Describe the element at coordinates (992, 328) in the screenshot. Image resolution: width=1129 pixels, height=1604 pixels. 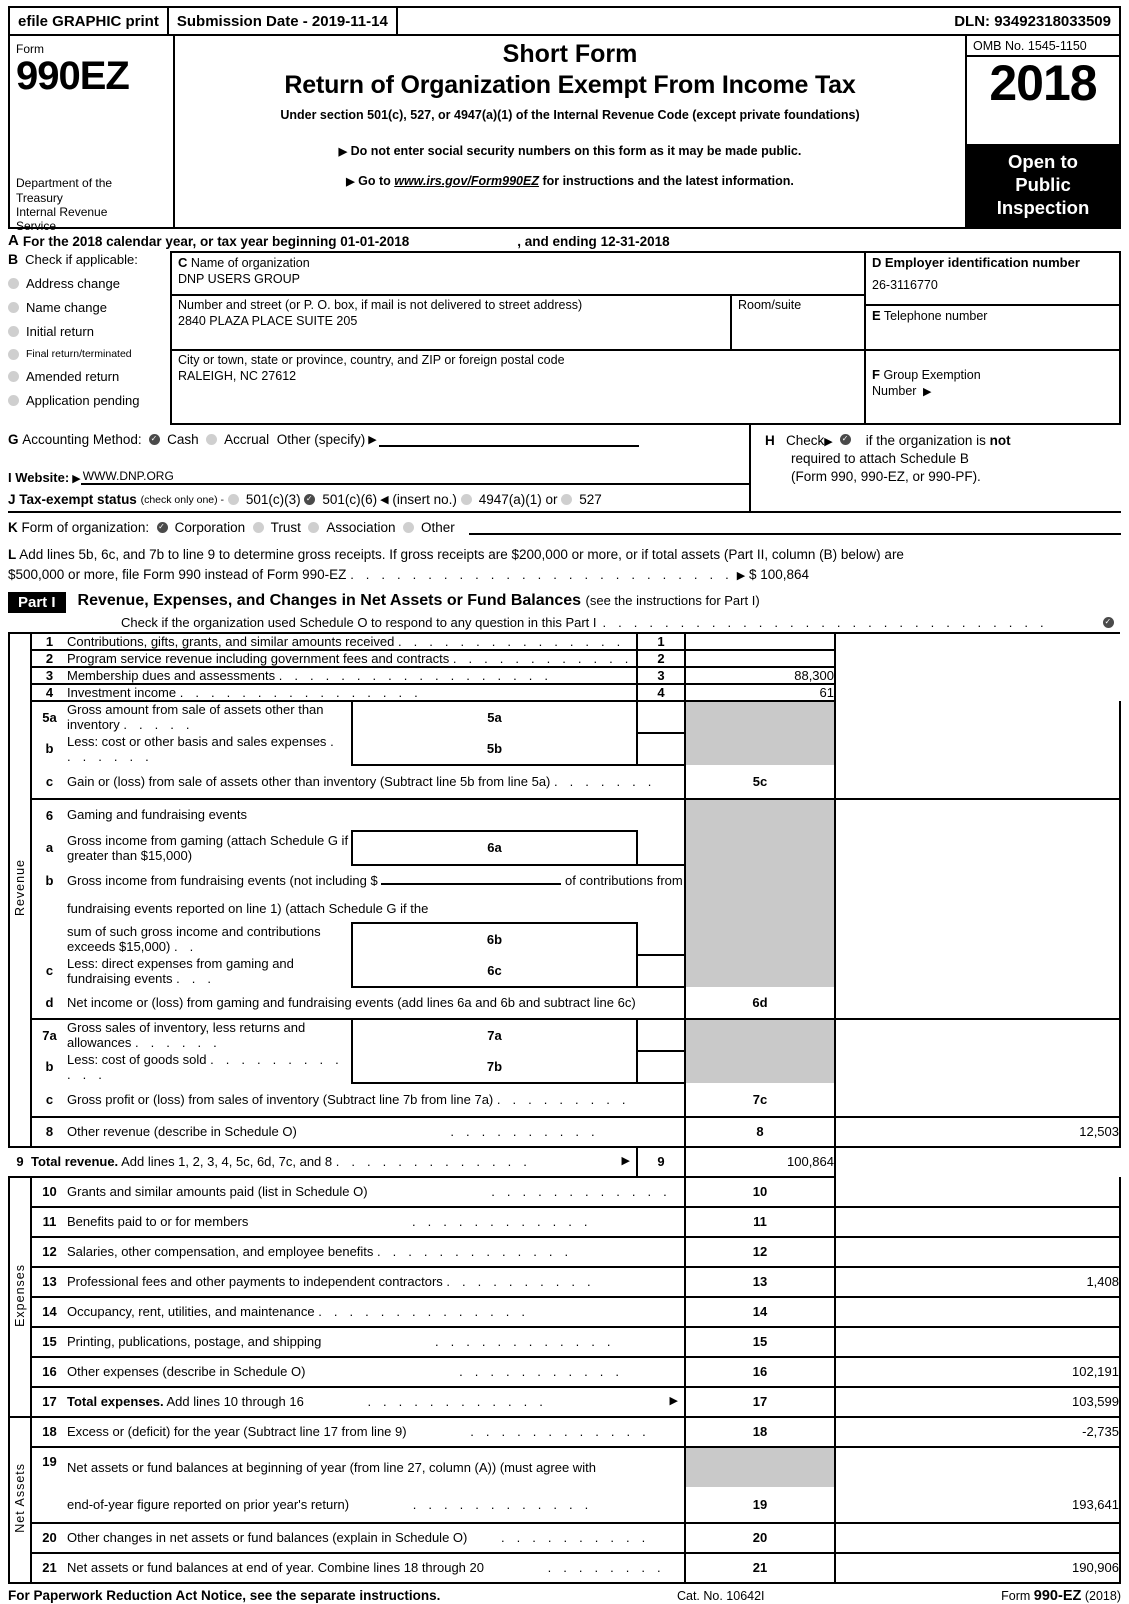
I see `telephone-cell: E Telephone number` at that location.